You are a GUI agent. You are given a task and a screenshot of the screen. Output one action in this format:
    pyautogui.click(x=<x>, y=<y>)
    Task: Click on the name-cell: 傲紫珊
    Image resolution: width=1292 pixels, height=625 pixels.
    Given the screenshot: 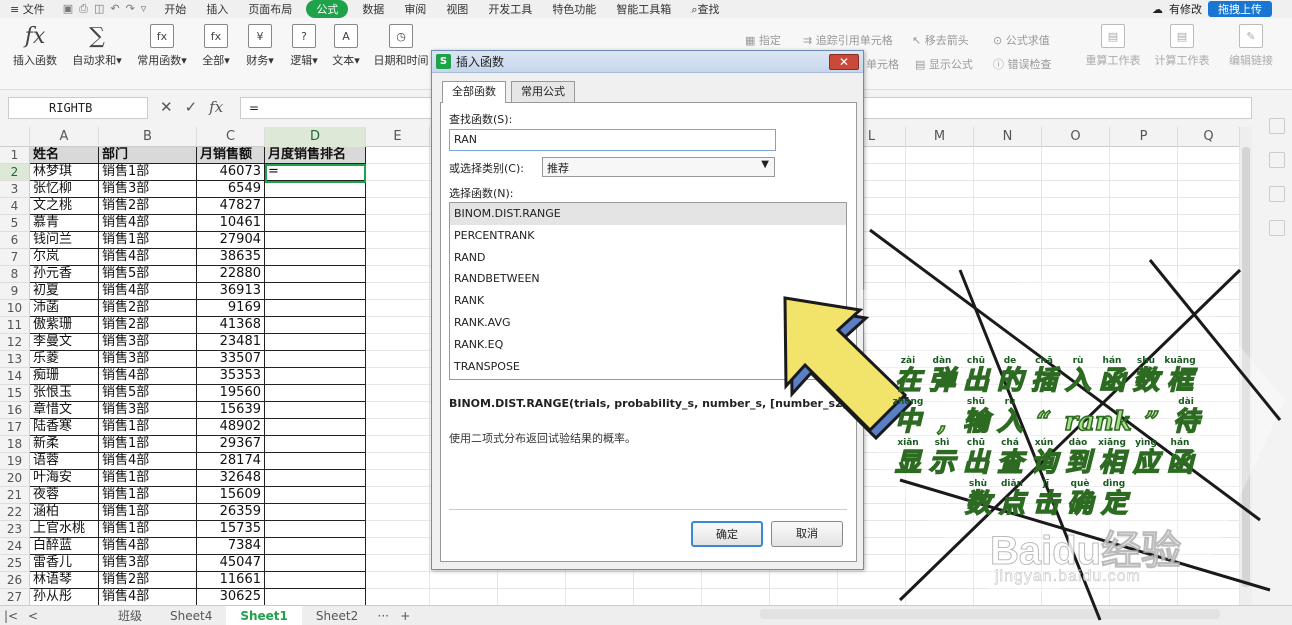 What is the action you would take?
    pyautogui.click(x=64, y=325)
    